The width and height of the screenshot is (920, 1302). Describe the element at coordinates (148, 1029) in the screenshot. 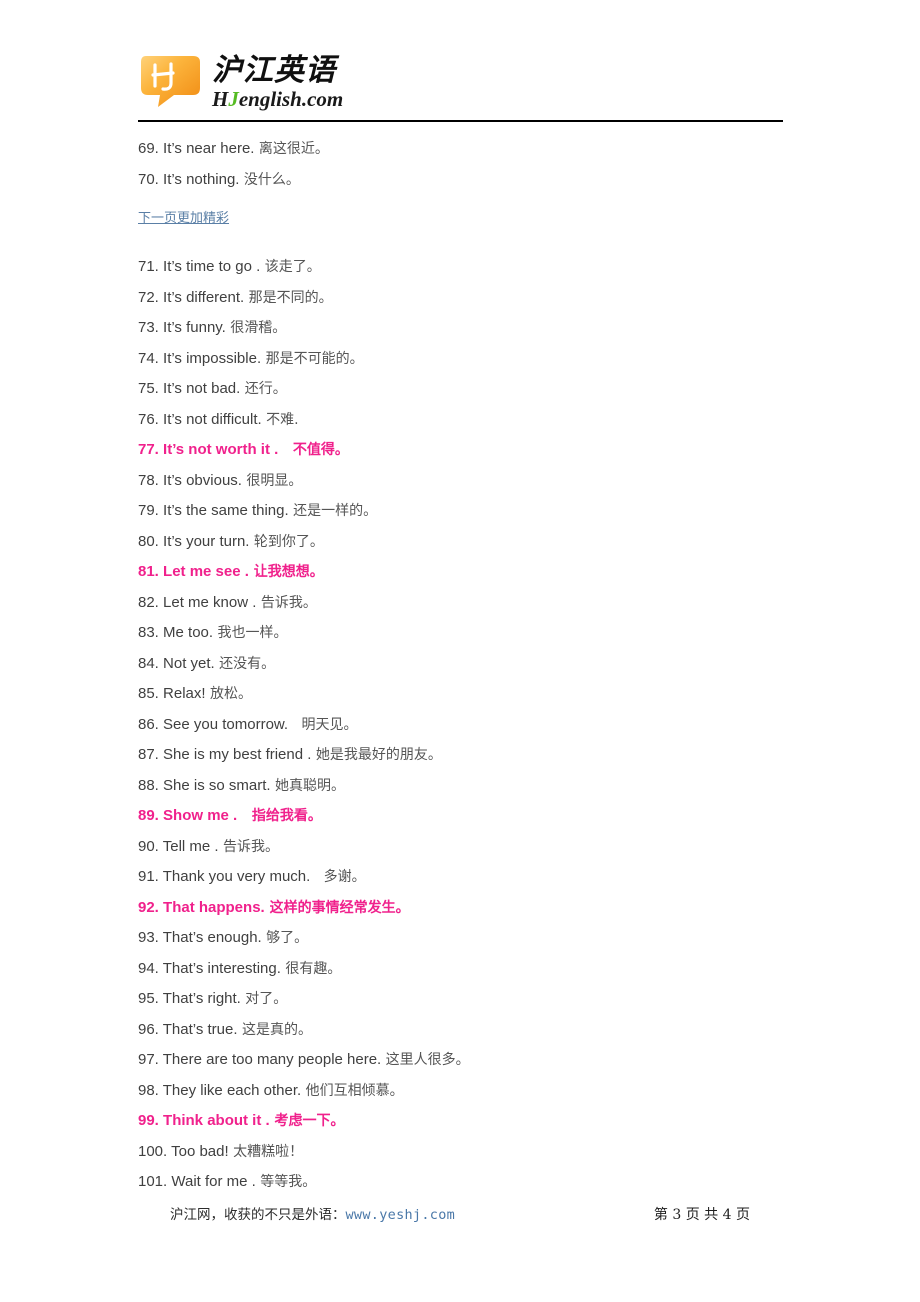

I see `item-number: 96.` at that location.